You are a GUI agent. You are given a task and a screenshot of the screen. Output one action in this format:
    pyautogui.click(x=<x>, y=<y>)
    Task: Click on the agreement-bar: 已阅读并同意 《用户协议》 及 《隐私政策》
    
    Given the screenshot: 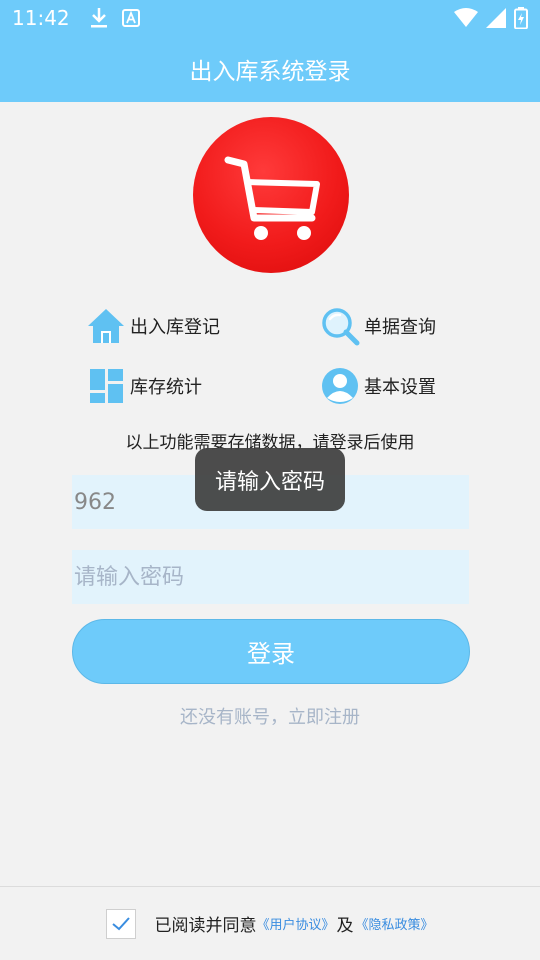 What is the action you would take?
    pyautogui.click(x=270, y=923)
    